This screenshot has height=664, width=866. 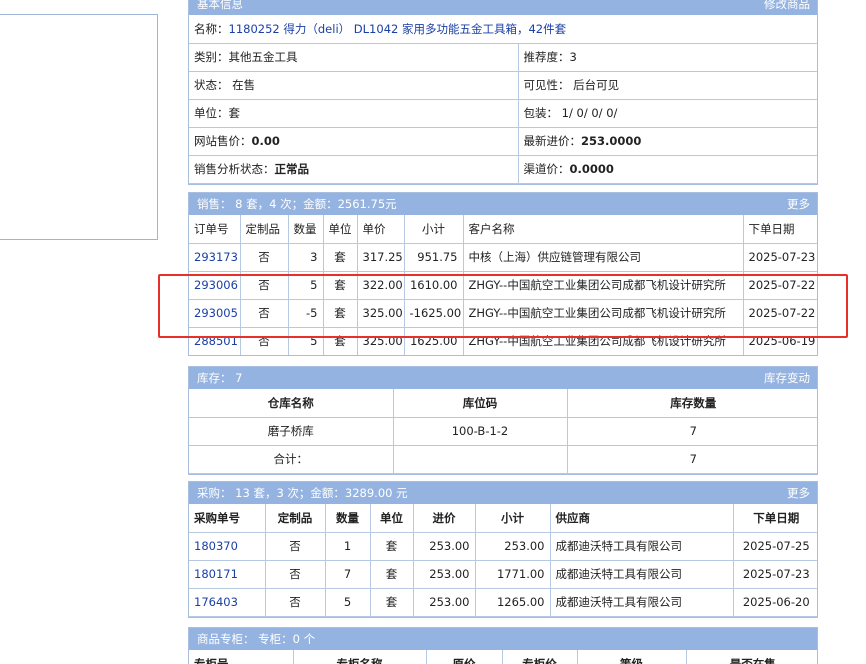 What do you see at coordinates (359, 657) in the screenshot?
I see `col-counter-name: 专柜名称` at bounding box center [359, 657].